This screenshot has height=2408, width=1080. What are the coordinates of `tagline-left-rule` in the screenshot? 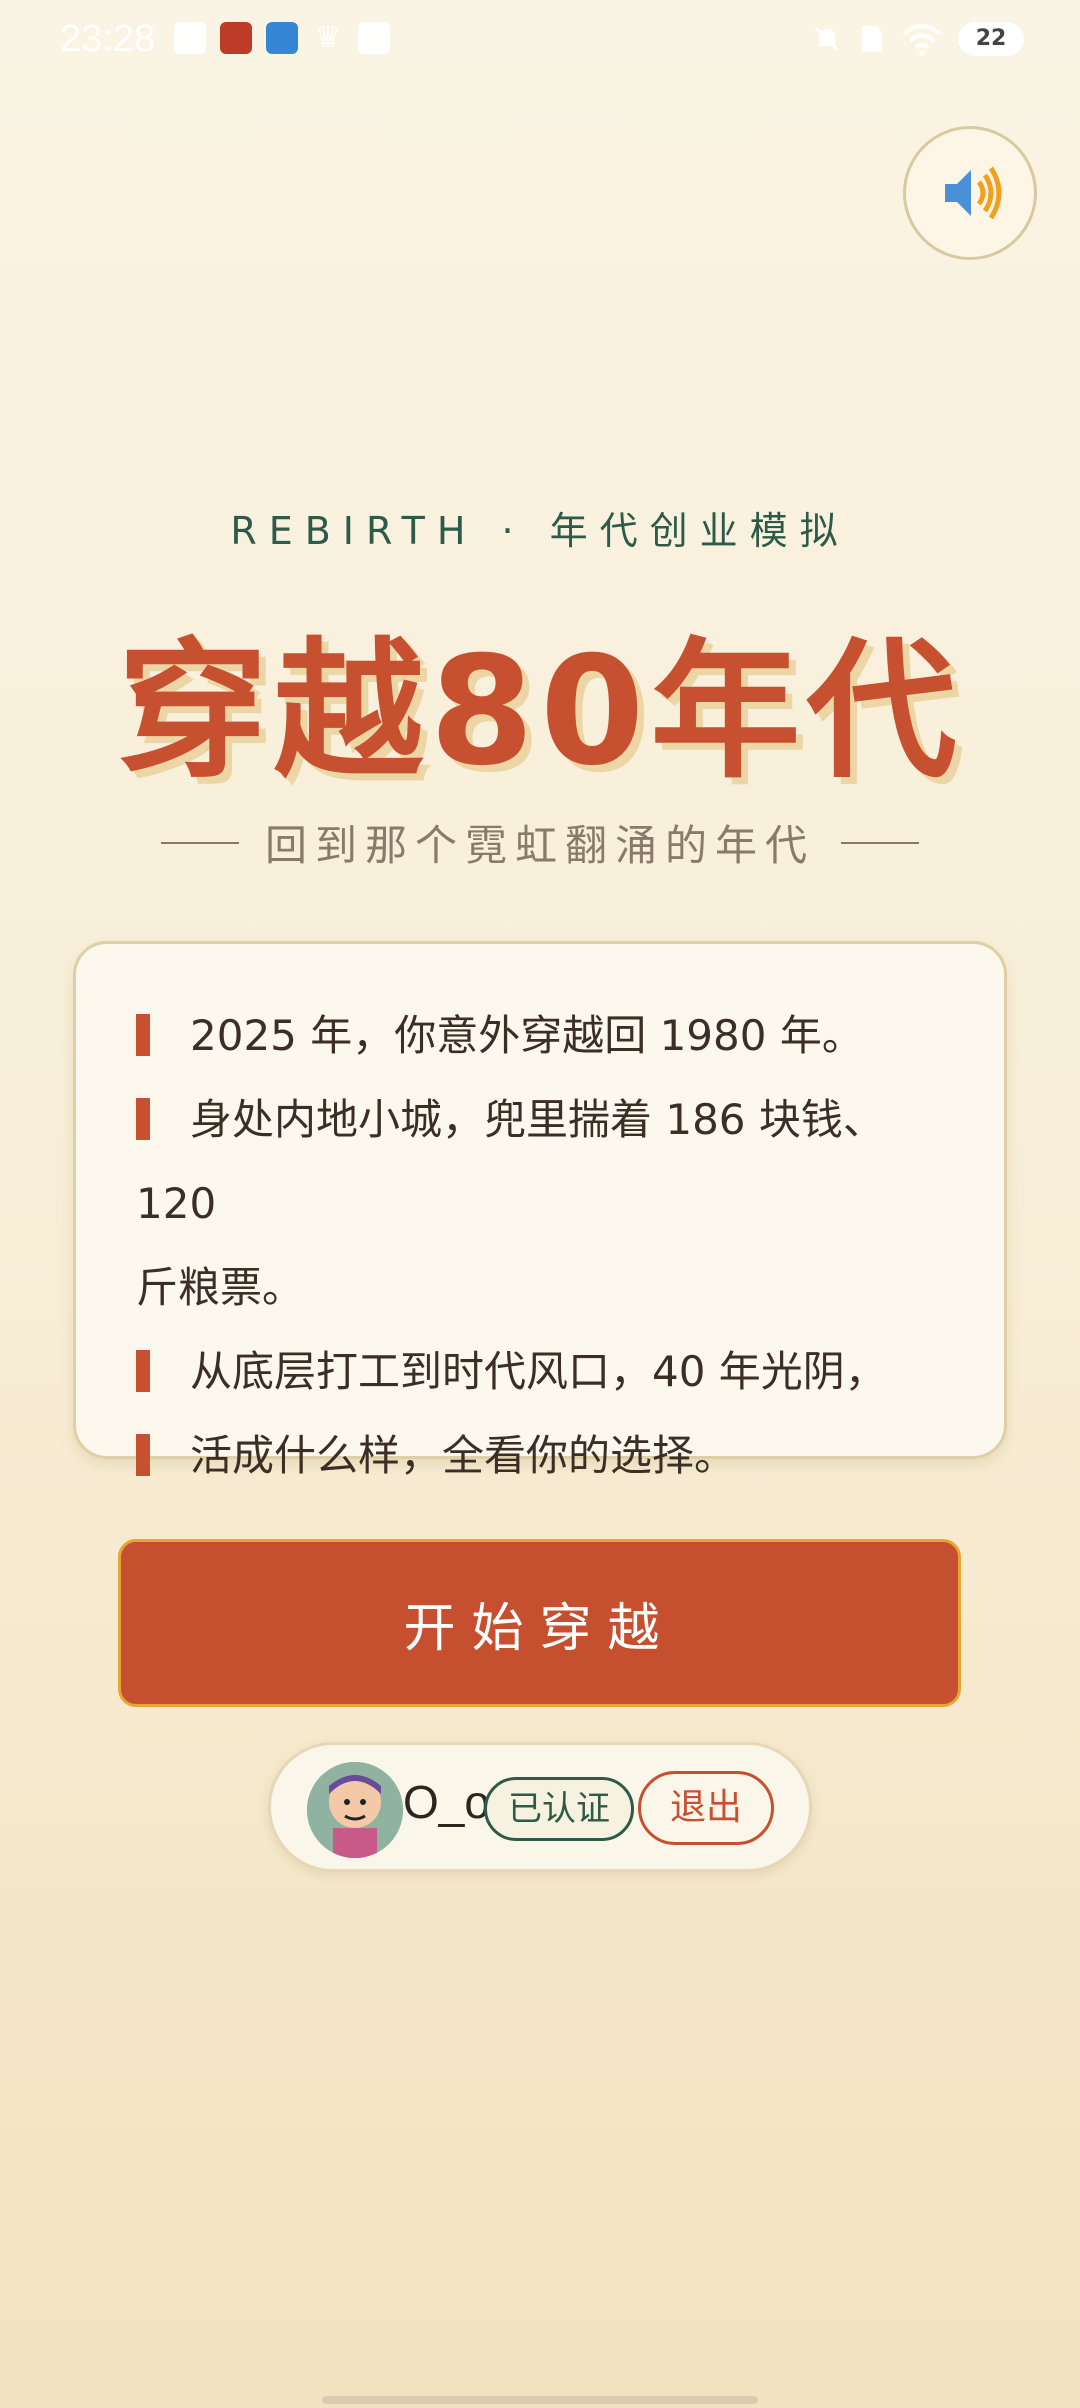 It's located at (199, 842).